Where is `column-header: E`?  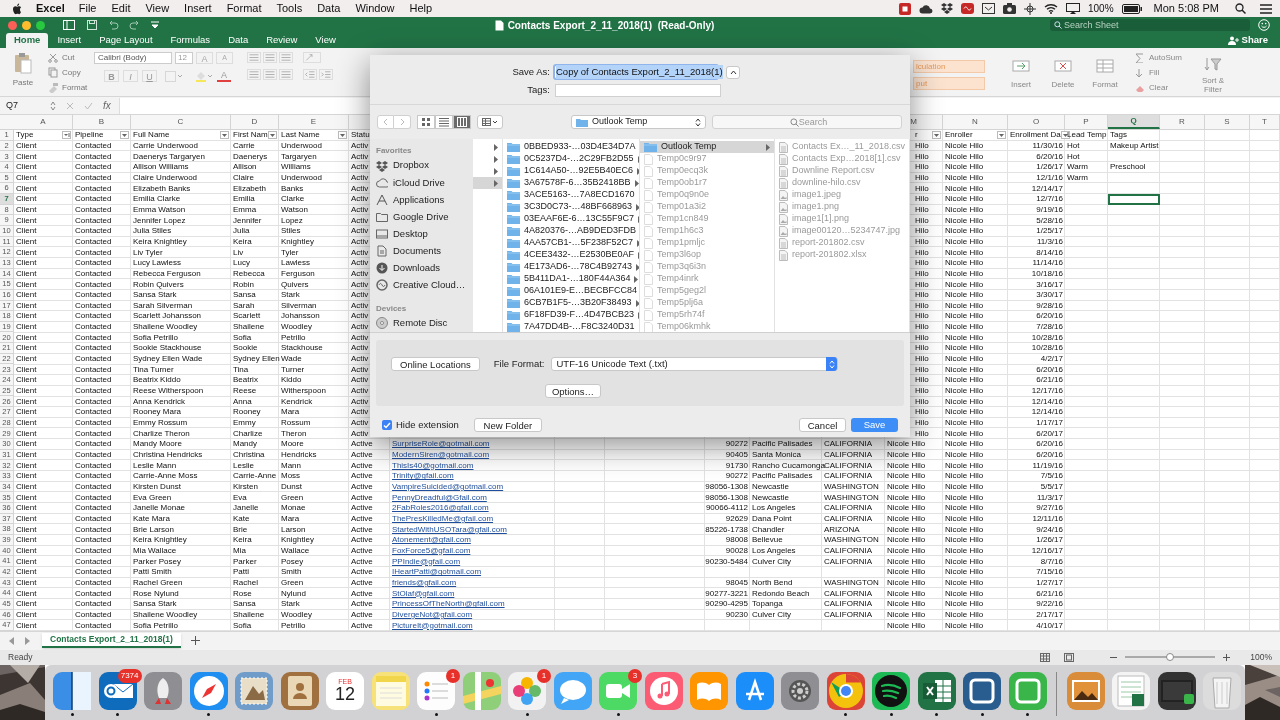
column-header: E is located at coordinates (314, 122).